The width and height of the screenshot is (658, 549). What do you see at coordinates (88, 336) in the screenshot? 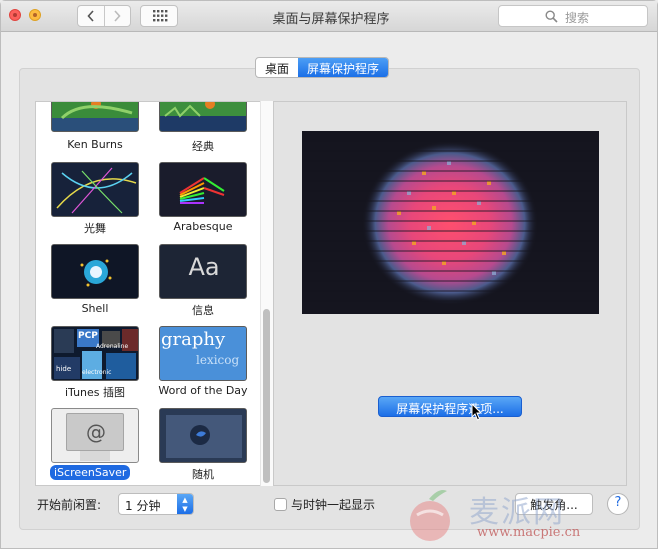
I see `itunes-thumb-text: PCP` at bounding box center [88, 336].